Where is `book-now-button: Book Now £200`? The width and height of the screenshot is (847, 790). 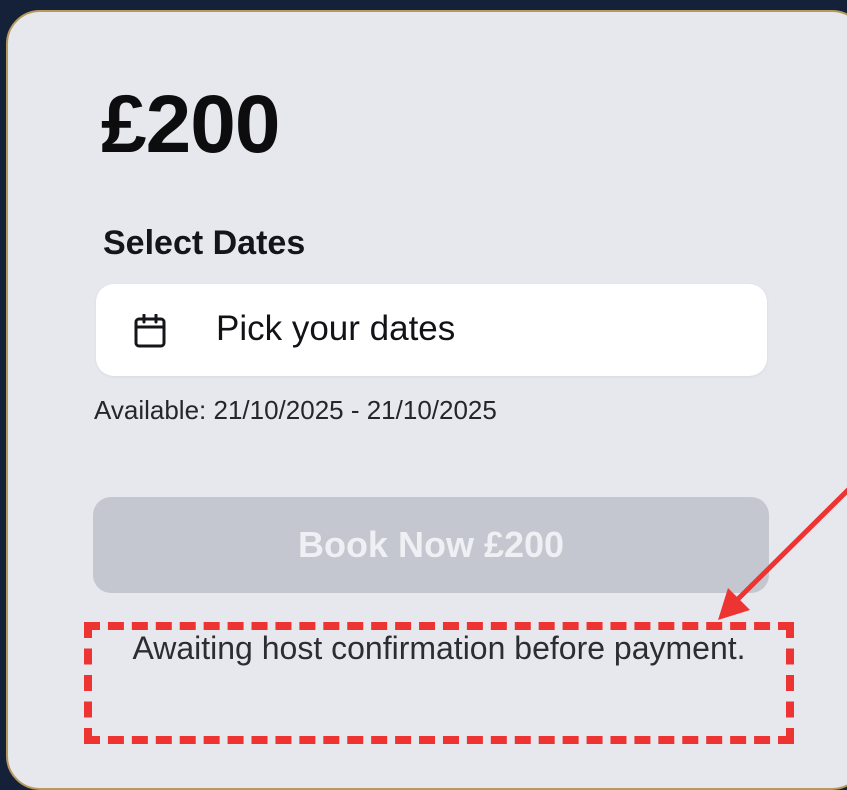
book-now-button: Book Now £200 is located at coordinates (431, 545).